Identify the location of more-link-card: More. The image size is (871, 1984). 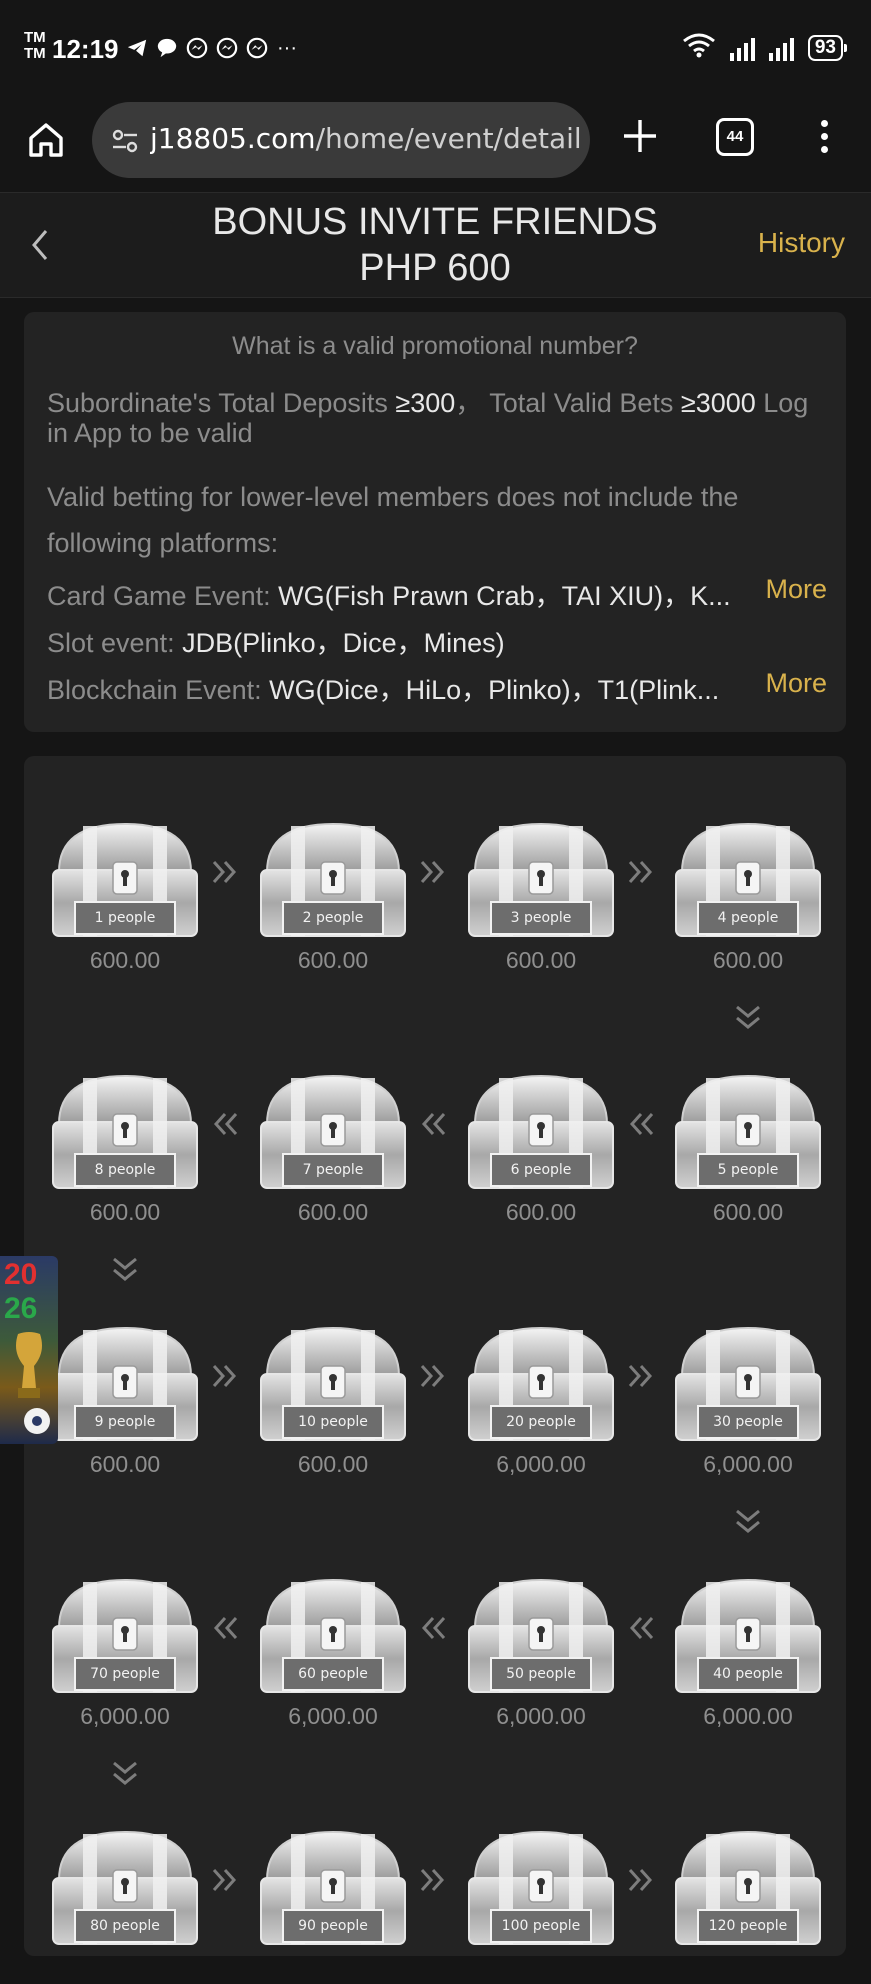
(793, 589).